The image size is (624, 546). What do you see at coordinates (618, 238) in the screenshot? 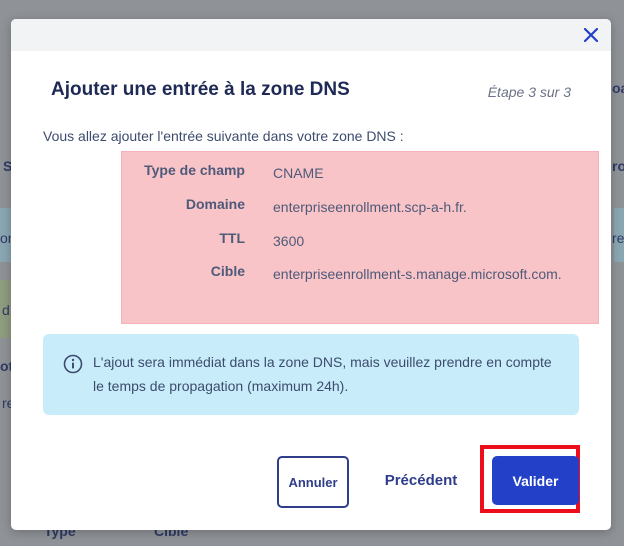
I see `bg-fragment: re` at bounding box center [618, 238].